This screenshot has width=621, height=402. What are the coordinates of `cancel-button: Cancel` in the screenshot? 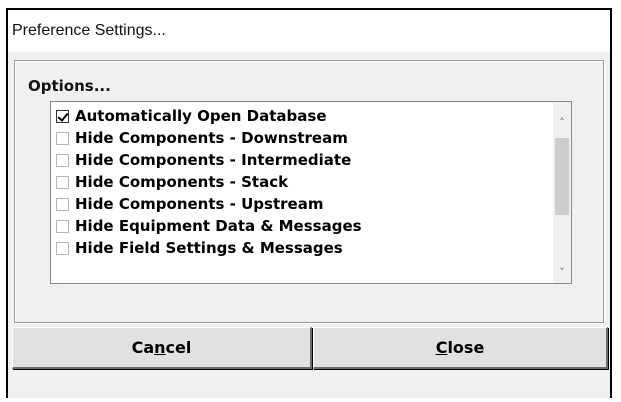 It's located at (162, 348).